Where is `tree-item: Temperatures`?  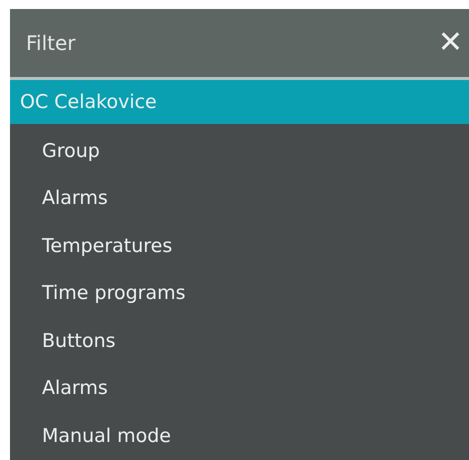
tree-item: Temperatures is located at coordinates (239, 246).